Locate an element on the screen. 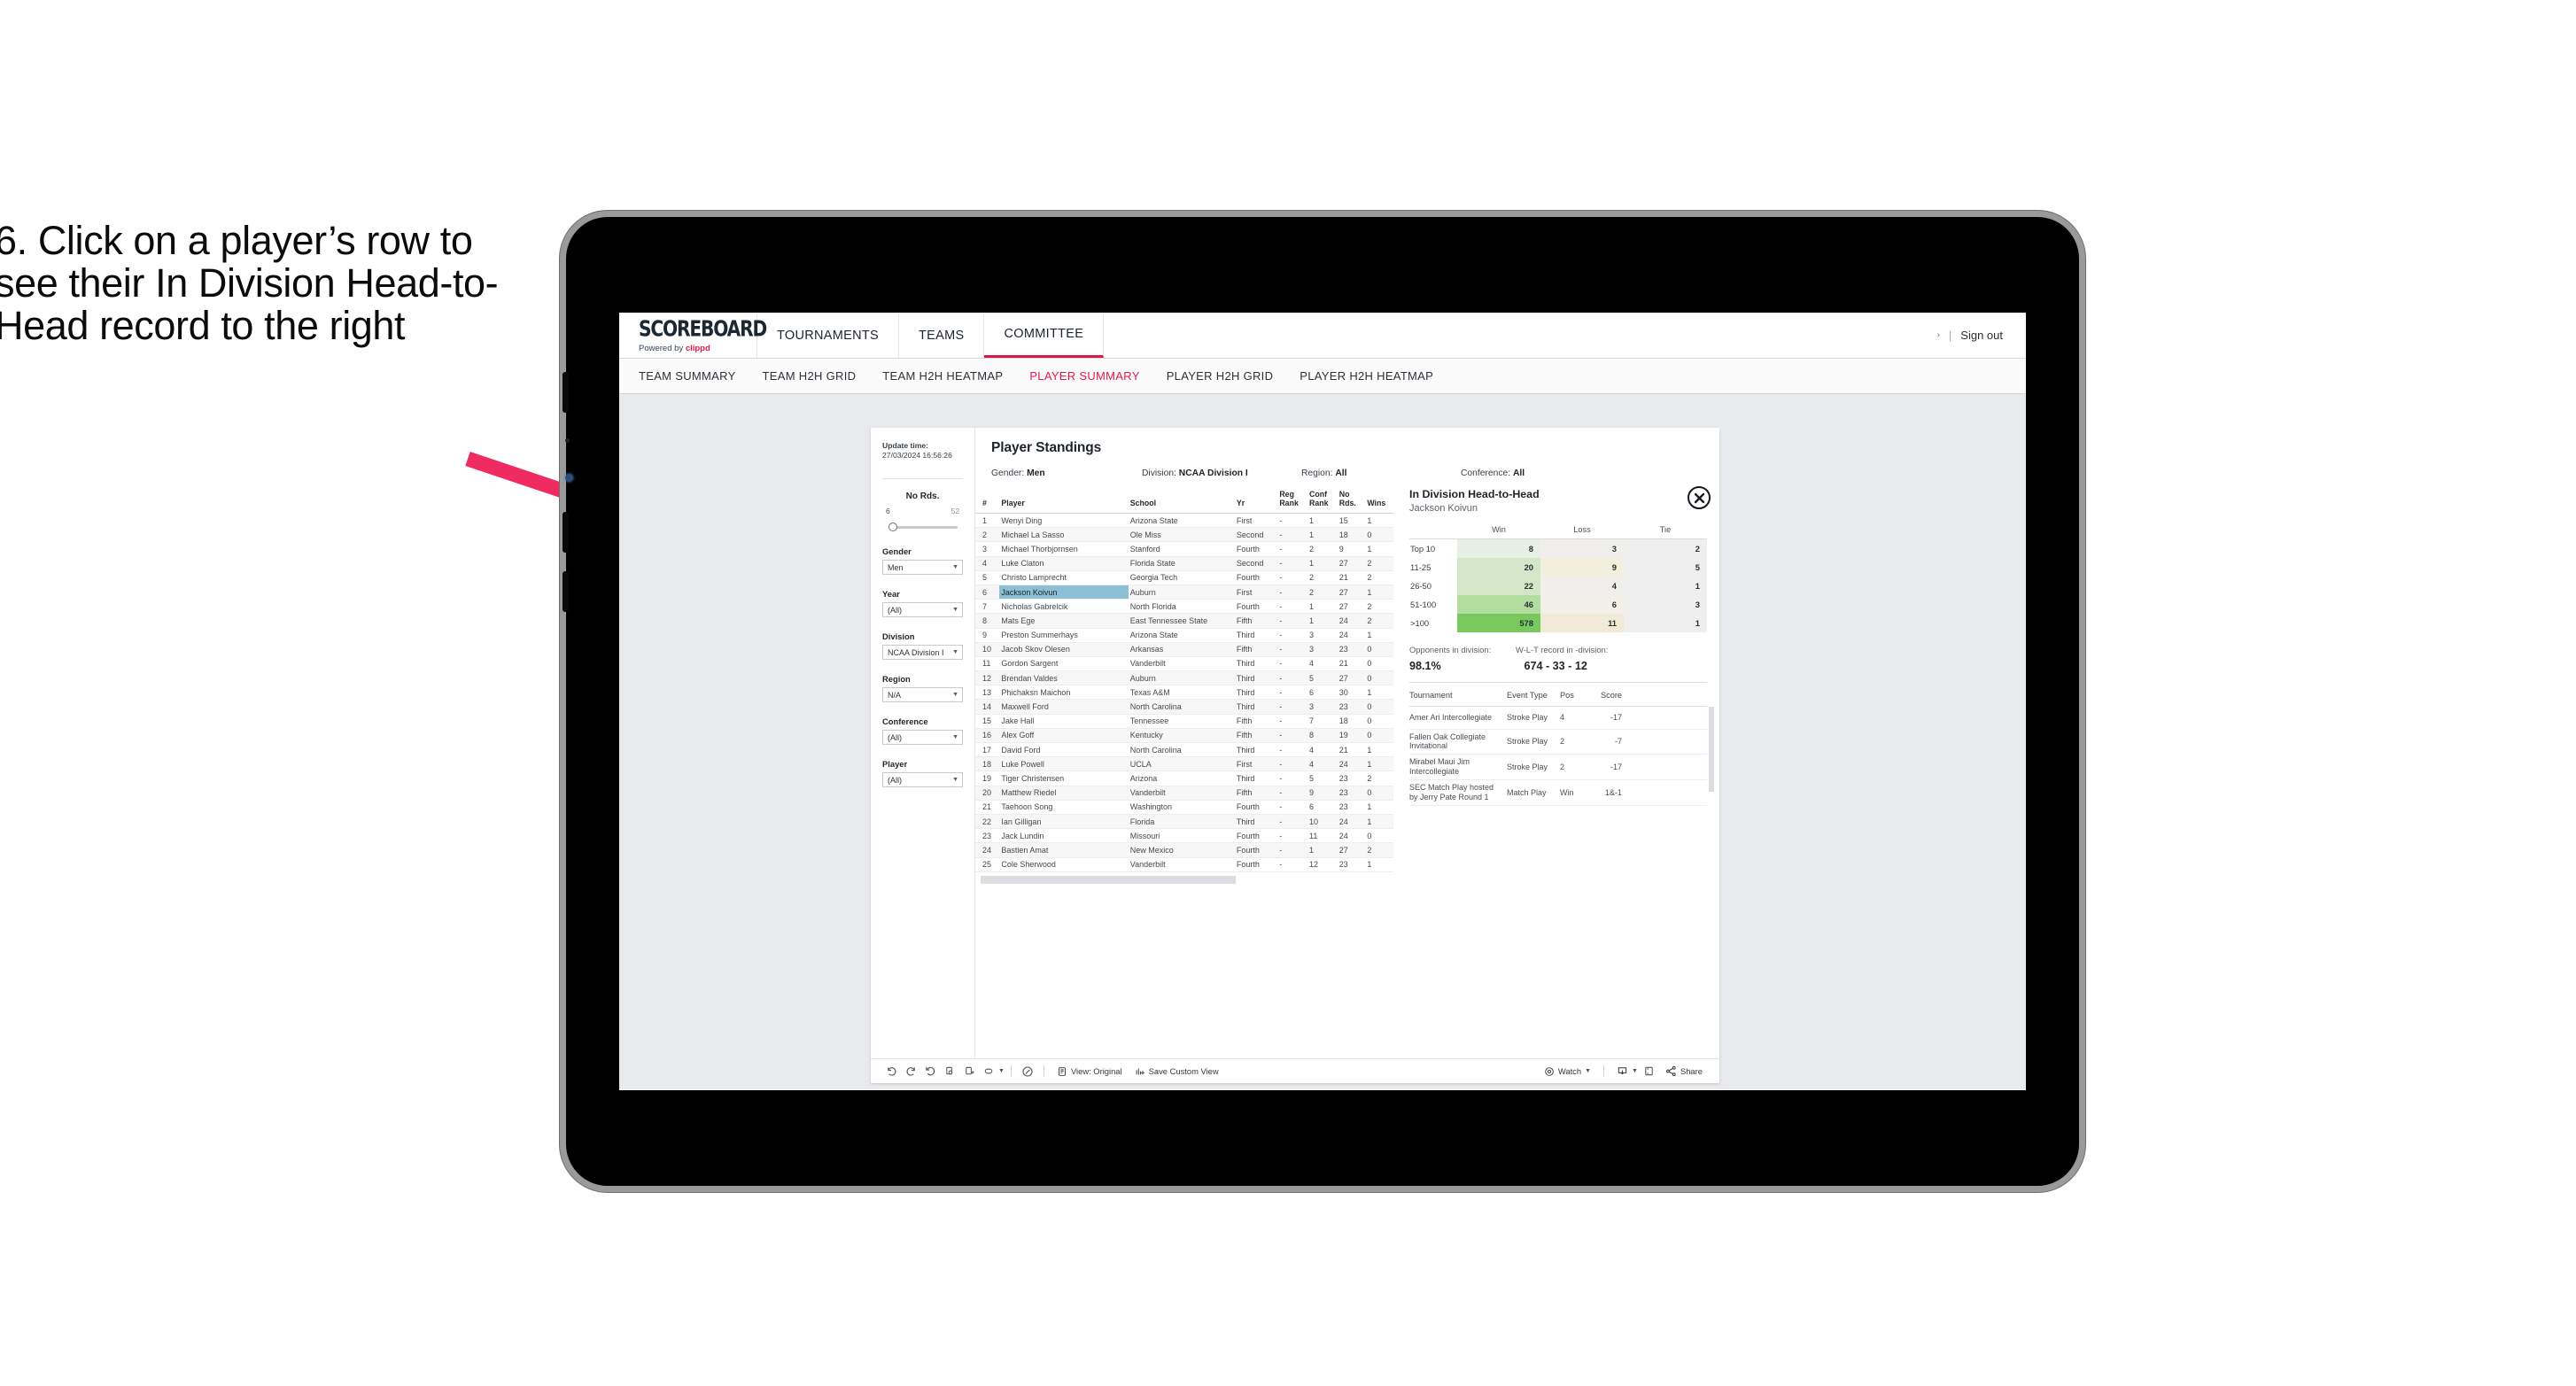 This screenshot has width=2576, height=1386. tournament-row: Amer Ari Intercollegiate Stroke Play 4 -17 is located at coordinates (1558, 718).